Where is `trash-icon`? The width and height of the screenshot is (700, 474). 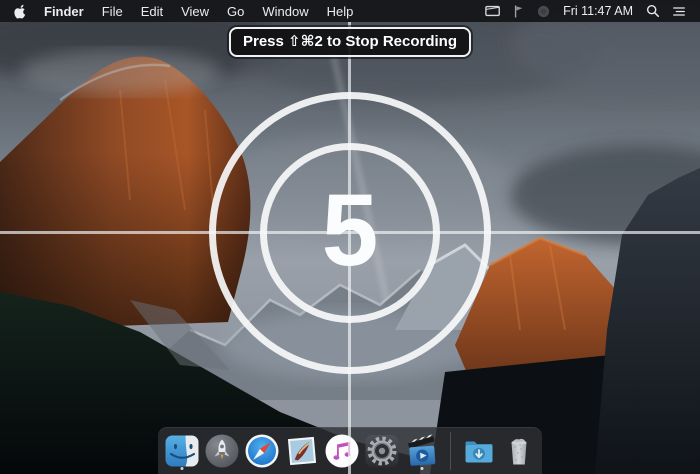
trash-icon is located at coordinates (518, 451).